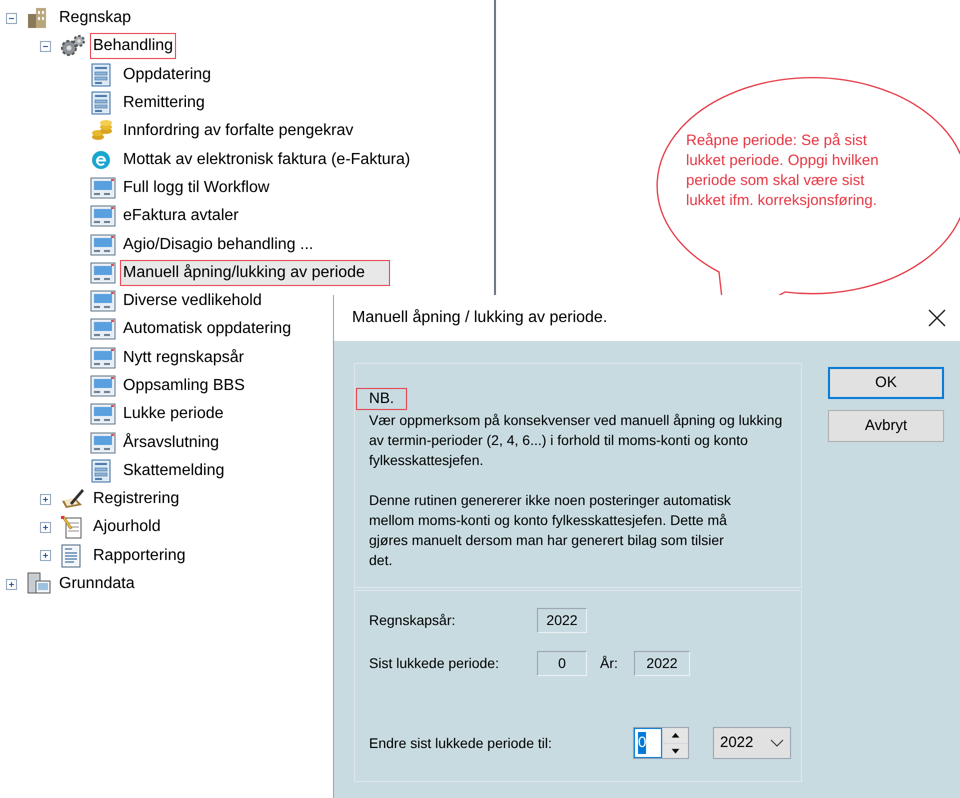 This screenshot has width=960, height=798. What do you see at coordinates (95, 18) in the screenshot?
I see `tree-item: Regnskap` at bounding box center [95, 18].